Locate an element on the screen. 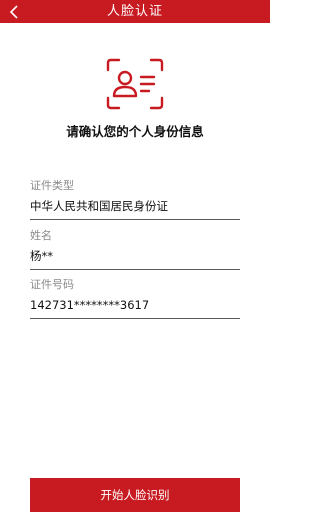 Image resolution: width=320 pixels, height=512 pixels. id-type-value: 中华人民共和国居民身份证 is located at coordinates (99, 206).